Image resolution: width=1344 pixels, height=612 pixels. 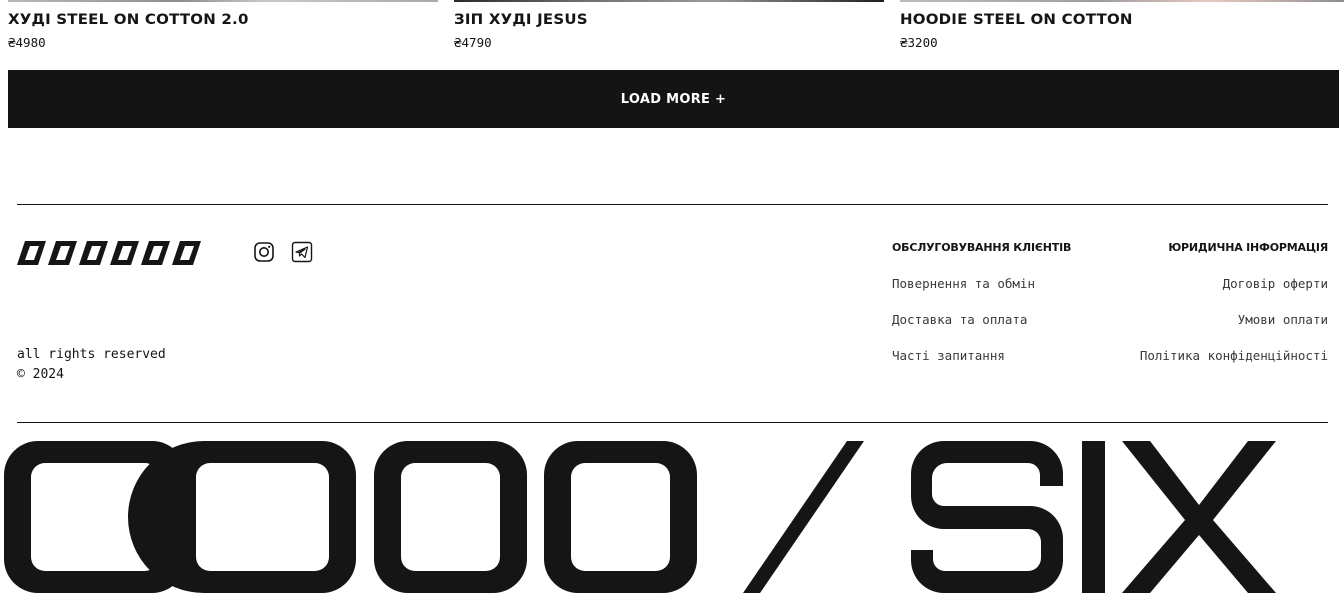 I want to click on product-name: ХУДІ STEEL ON COTTON 2.0, so click(x=128, y=19).